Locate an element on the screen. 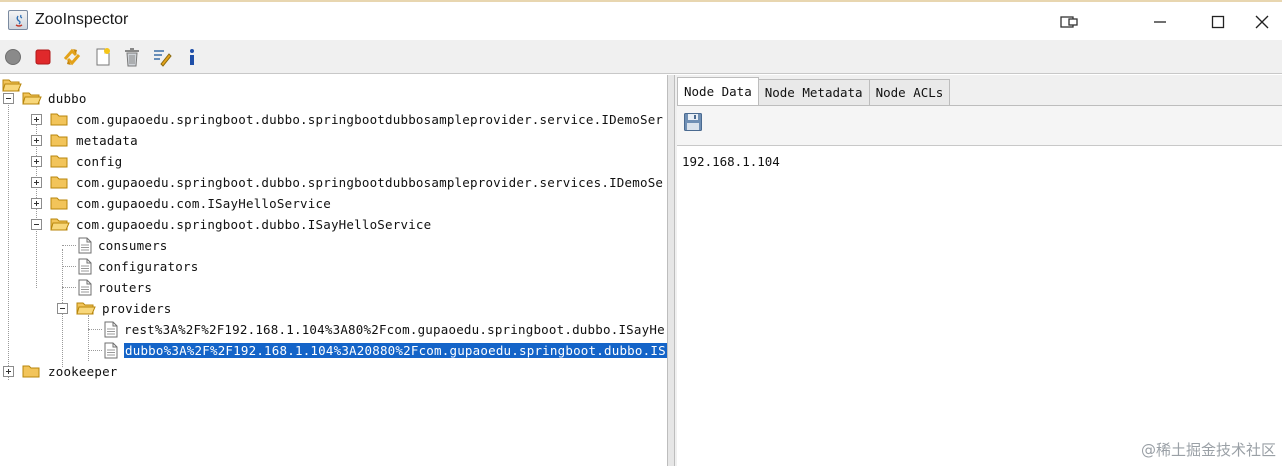 Image resolution: width=1282 pixels, height=466 pixels. close-icon is located at coordinates (1262, 22).